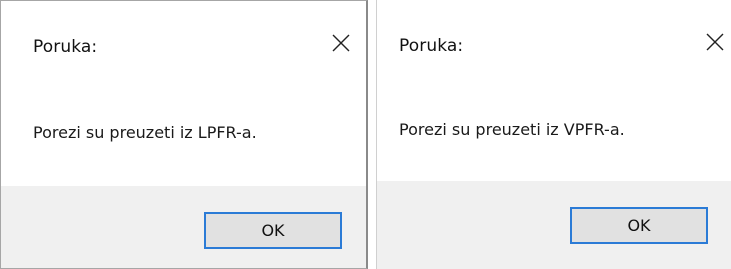  Describe the element at coordinates (512, 129) in the screenshot. I see `dialog-message: Porezi su preuzeti iz VPFR-a.` at that location.